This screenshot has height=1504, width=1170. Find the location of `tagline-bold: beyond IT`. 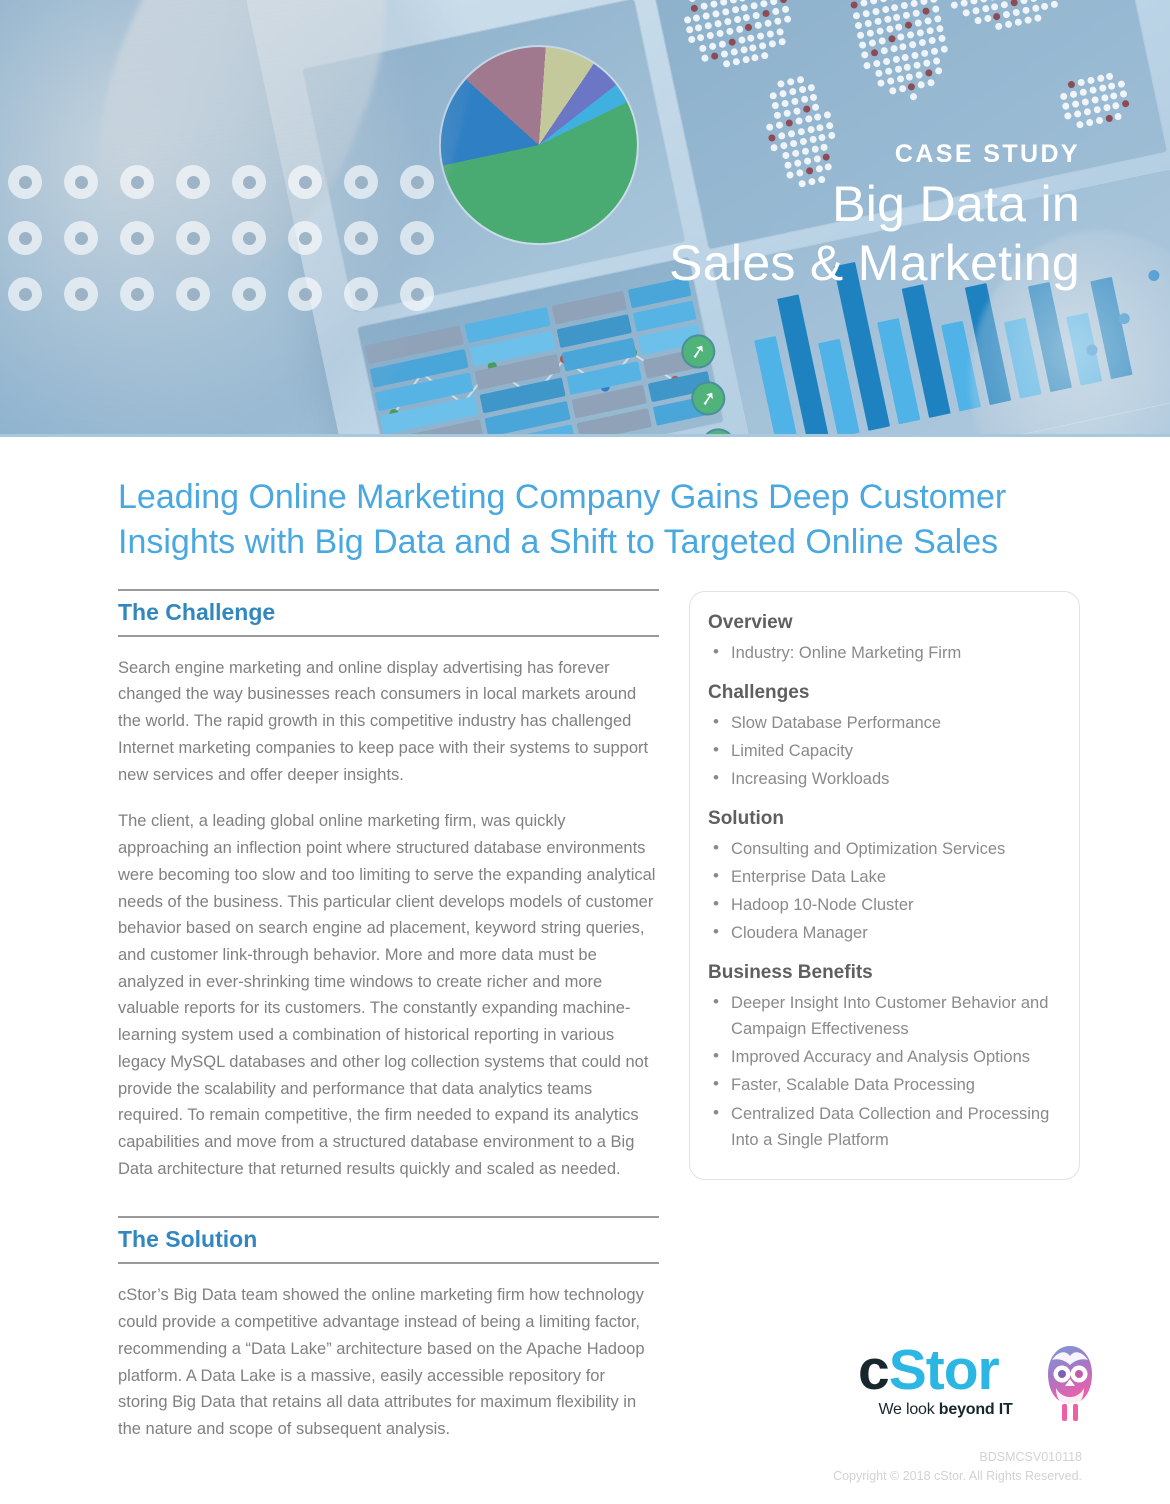

tagline-bold: beyond IT is located at coordinates (975, 1409).